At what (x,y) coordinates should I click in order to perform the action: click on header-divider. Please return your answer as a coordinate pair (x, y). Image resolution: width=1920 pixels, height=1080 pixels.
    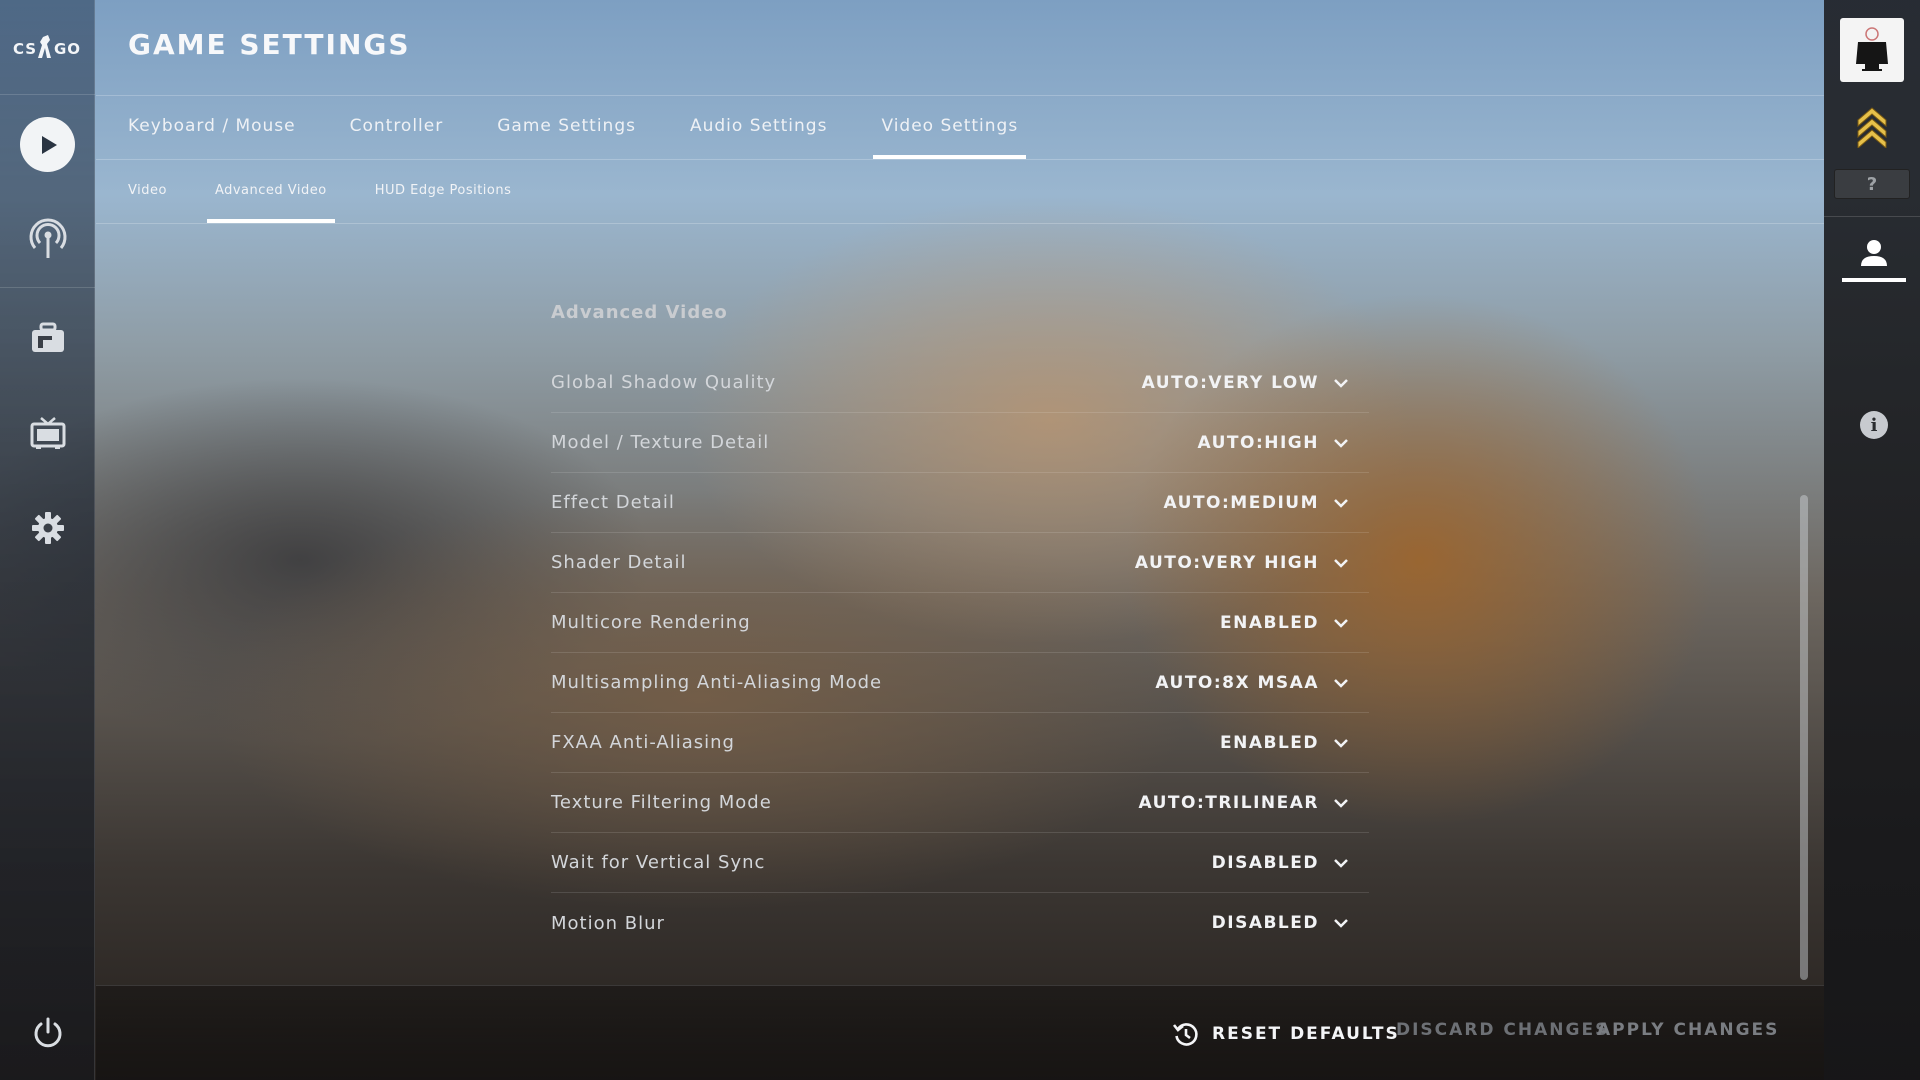
    Looking at the image, I should click on (960, 95).